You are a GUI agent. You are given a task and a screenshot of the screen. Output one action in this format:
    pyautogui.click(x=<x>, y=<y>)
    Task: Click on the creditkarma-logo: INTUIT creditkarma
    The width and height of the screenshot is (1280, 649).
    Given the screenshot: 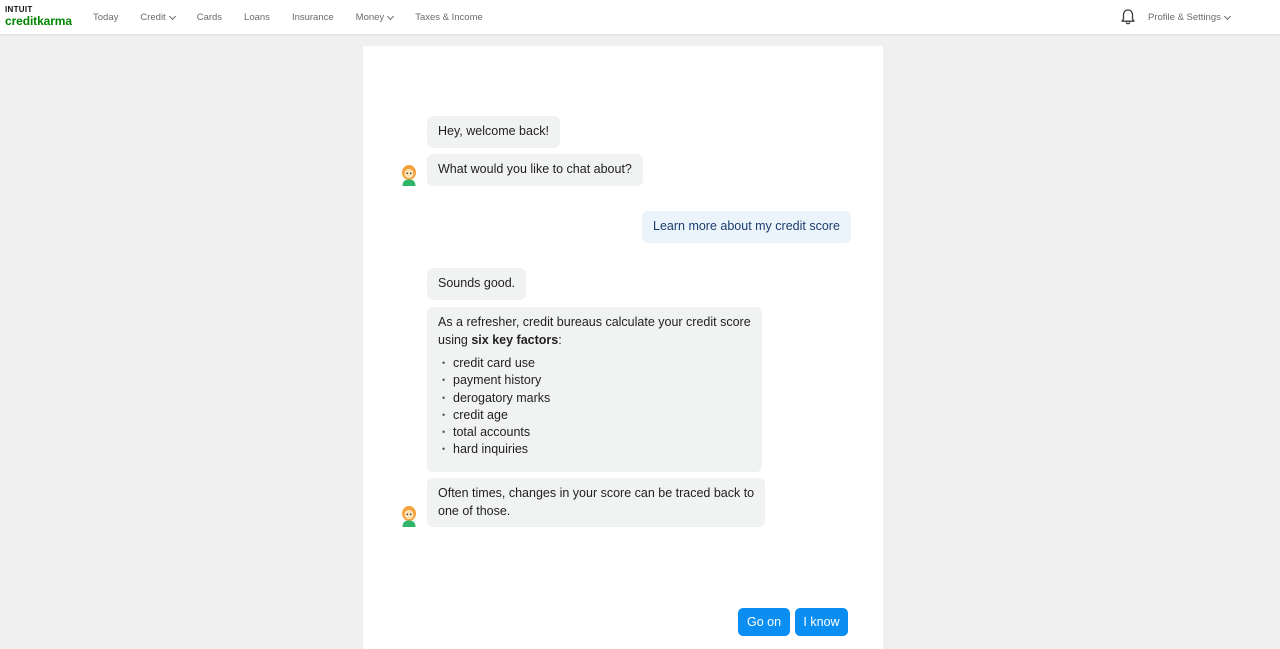 What is the action you would take?
    pyautogui.click(x=38, y=16)
    